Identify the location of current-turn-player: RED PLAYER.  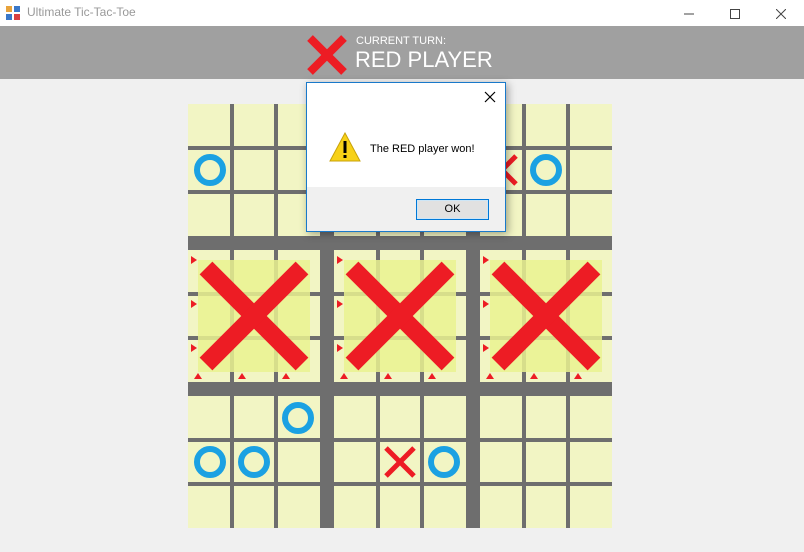
(424, 59).